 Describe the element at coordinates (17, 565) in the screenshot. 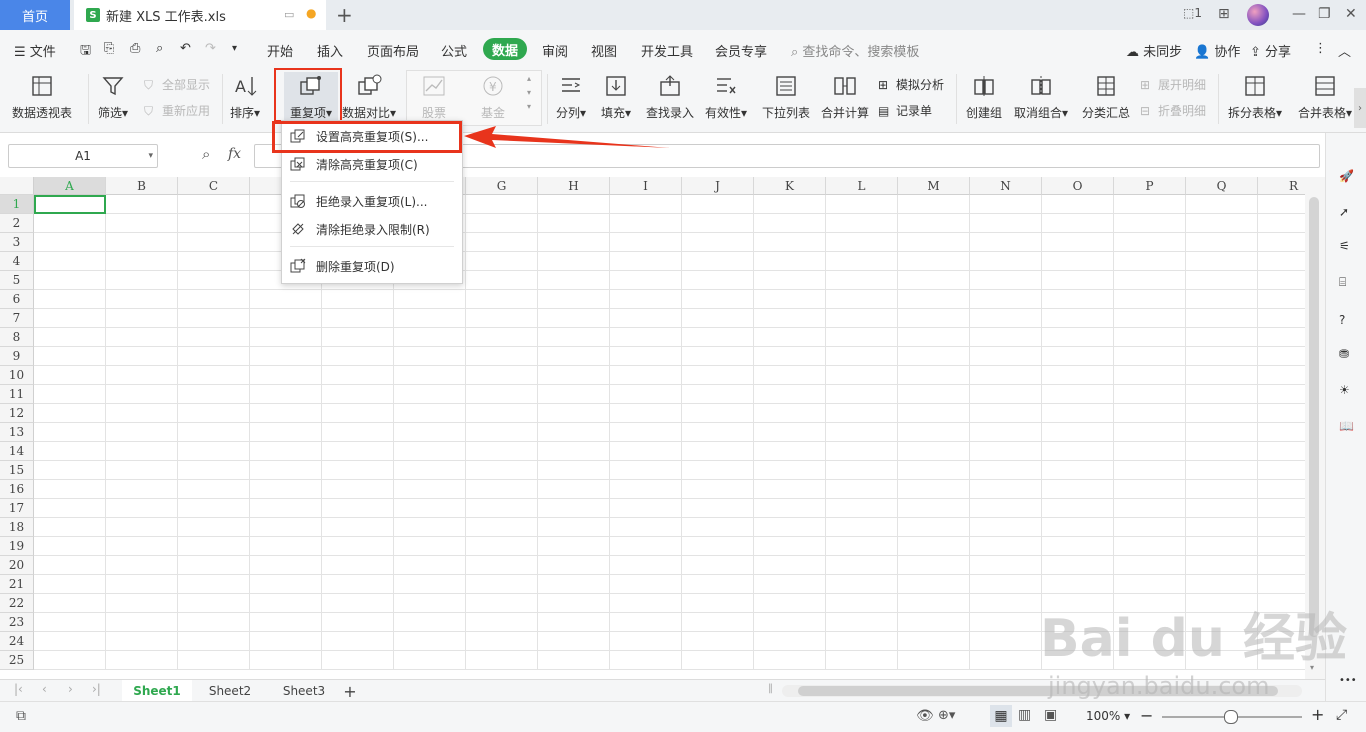

I see `row-header: 20` at that location.